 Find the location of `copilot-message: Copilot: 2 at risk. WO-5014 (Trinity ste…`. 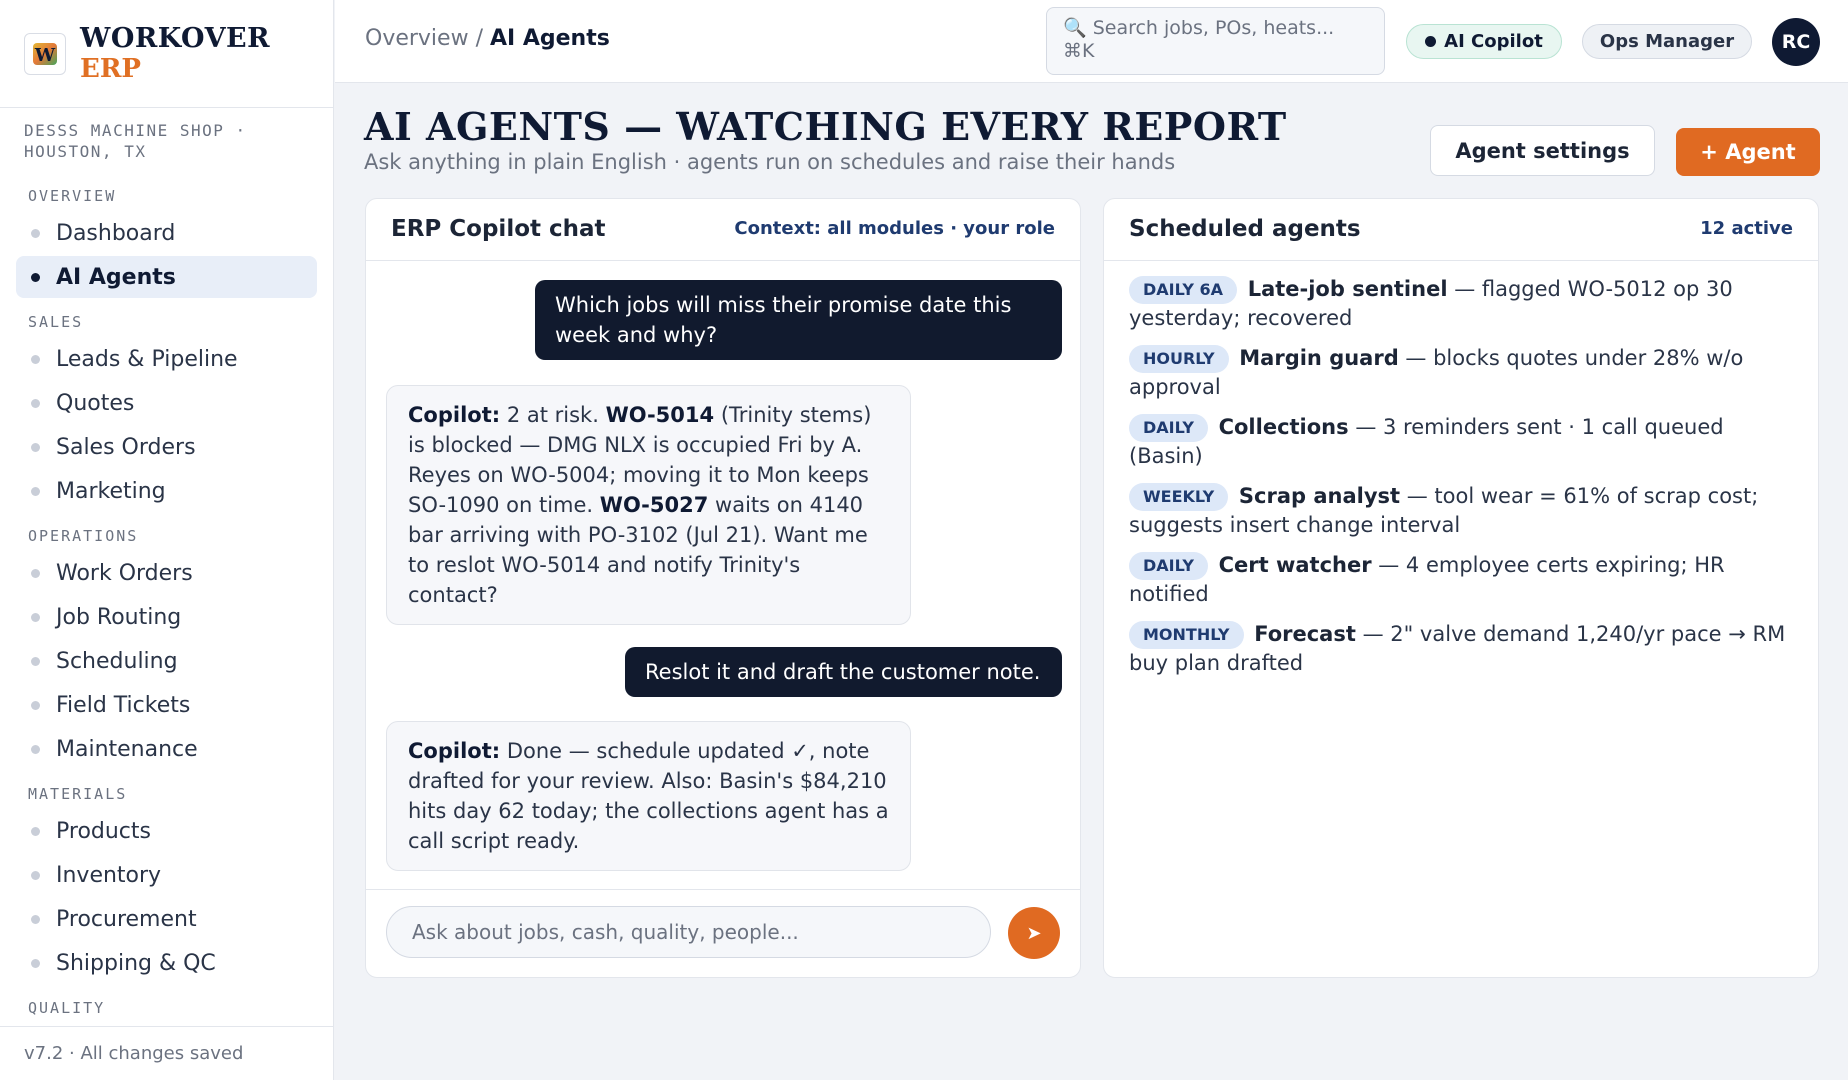

copilot-message: Copilot: 2 at risk. WO-5014 (Trinity ste… is located at coordinates (648, 505).